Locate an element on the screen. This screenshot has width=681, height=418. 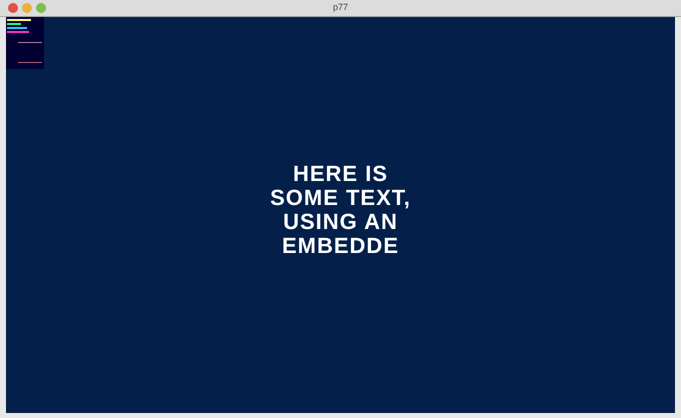
zoom-button is located at coordinates (41, 8).